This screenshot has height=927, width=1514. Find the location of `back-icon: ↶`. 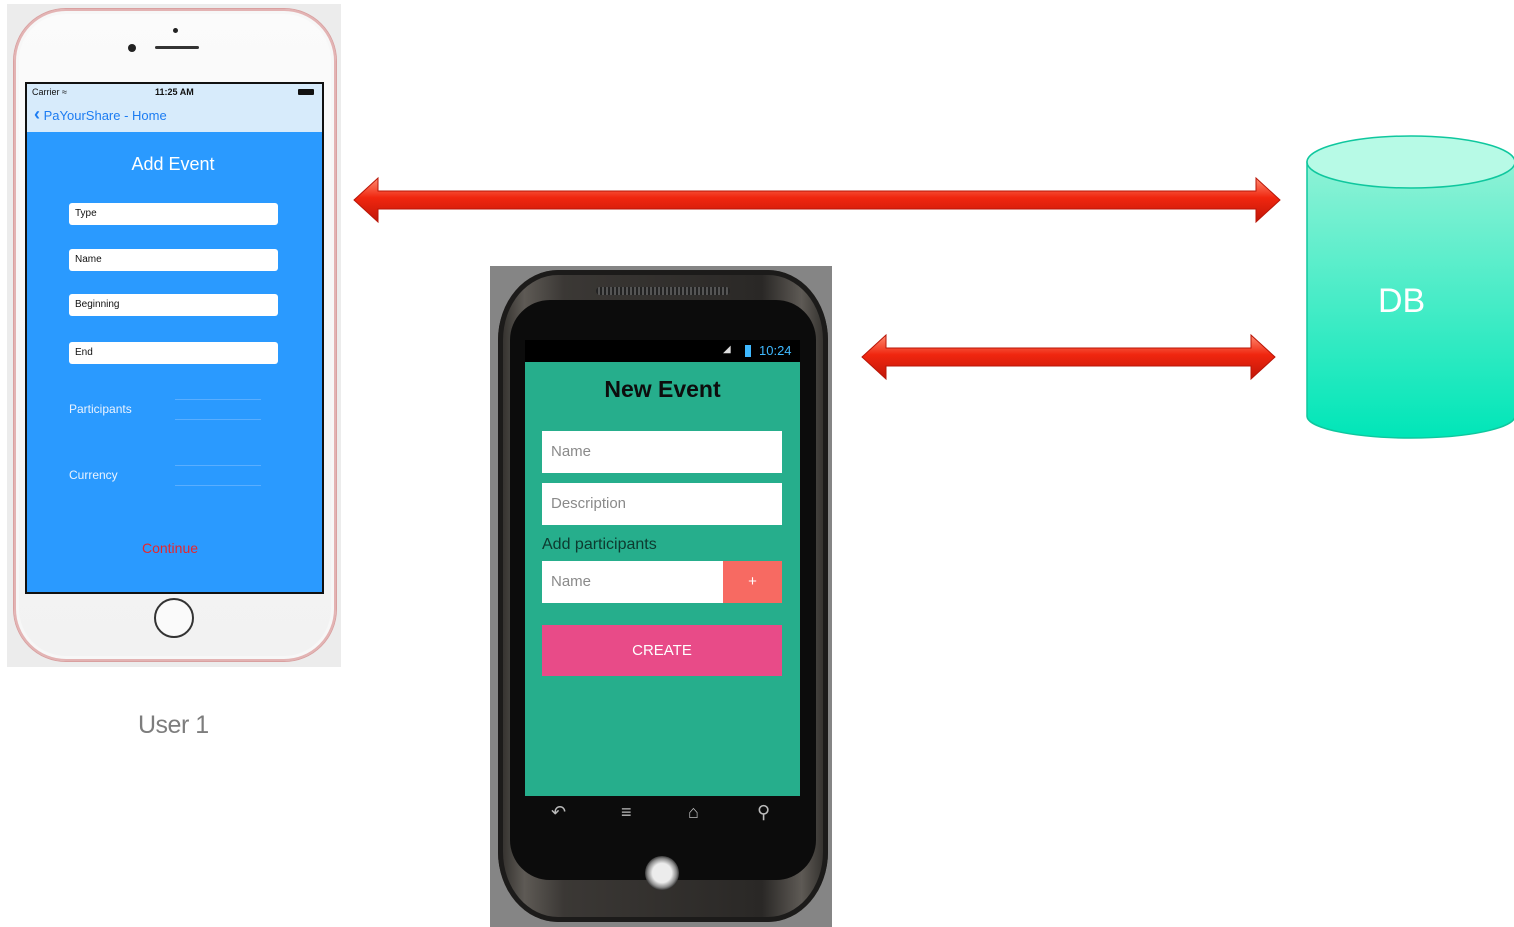

back-icon: ↶ is located at coordinates (558, 812).